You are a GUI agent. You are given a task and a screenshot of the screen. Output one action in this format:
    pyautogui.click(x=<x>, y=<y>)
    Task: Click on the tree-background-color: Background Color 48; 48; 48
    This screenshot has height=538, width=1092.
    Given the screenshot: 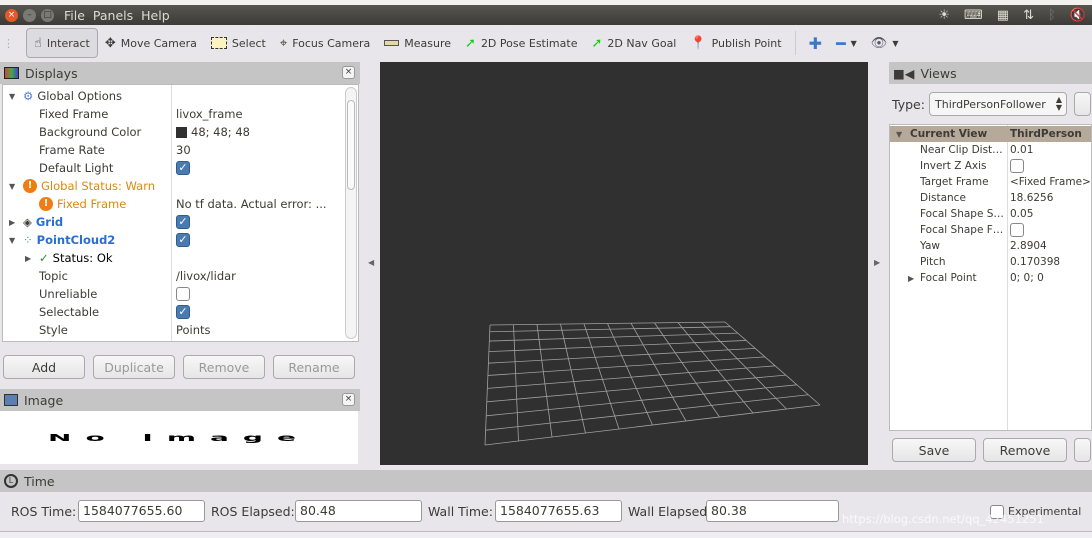 What is the action you would take?
    pyautogui.click(x=174, y=132)
    